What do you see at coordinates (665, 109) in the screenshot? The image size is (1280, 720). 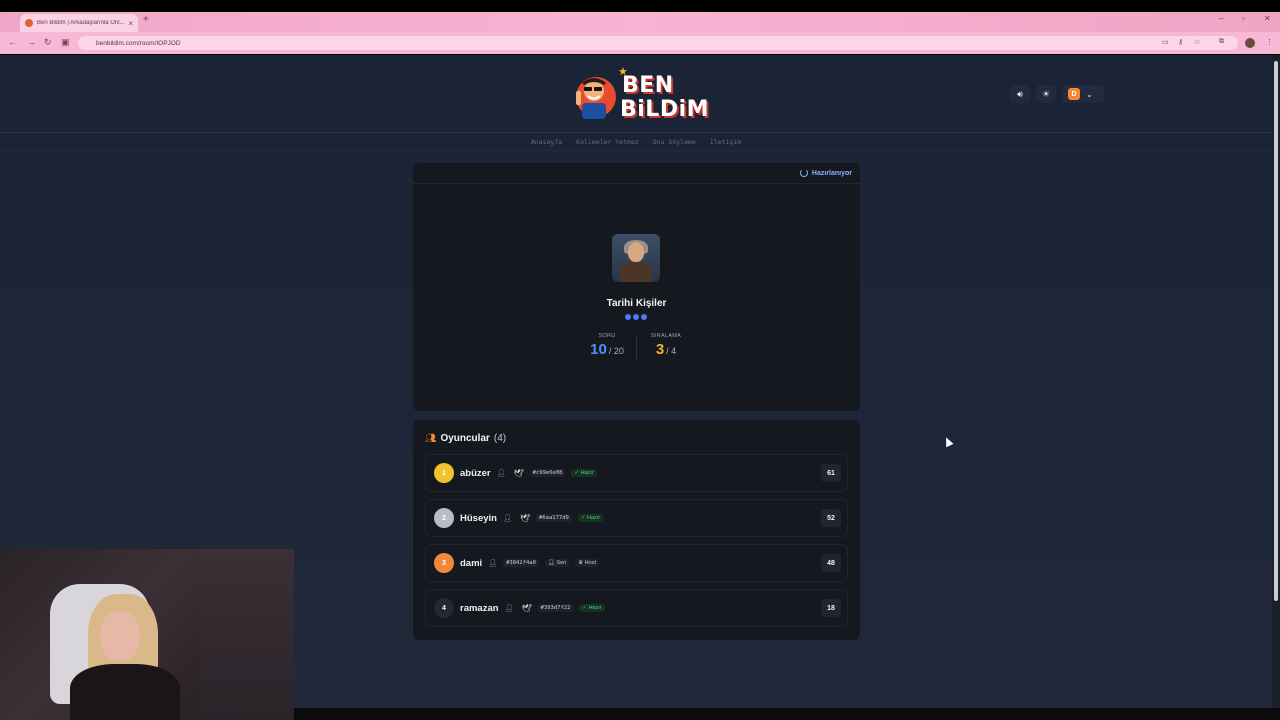 I see `logo-text-bildim: BiLDiM` at bounding box center [665, 109].